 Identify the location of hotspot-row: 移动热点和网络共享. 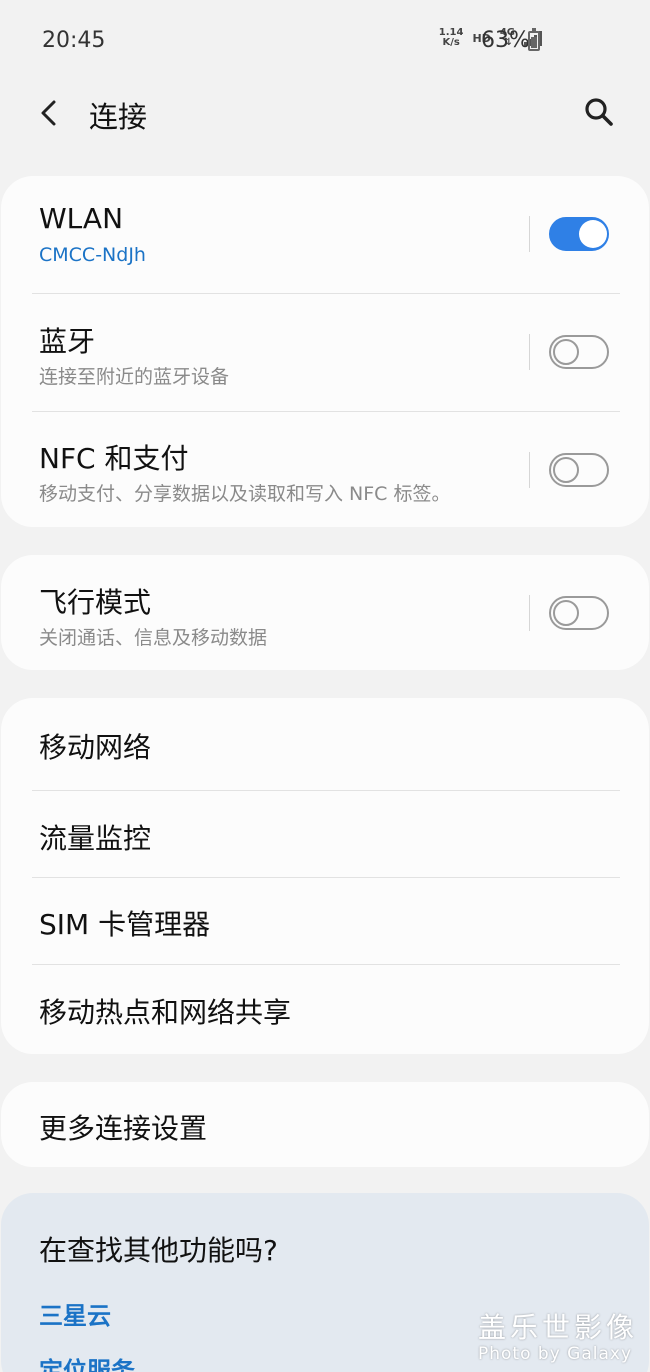
(325, 1009).